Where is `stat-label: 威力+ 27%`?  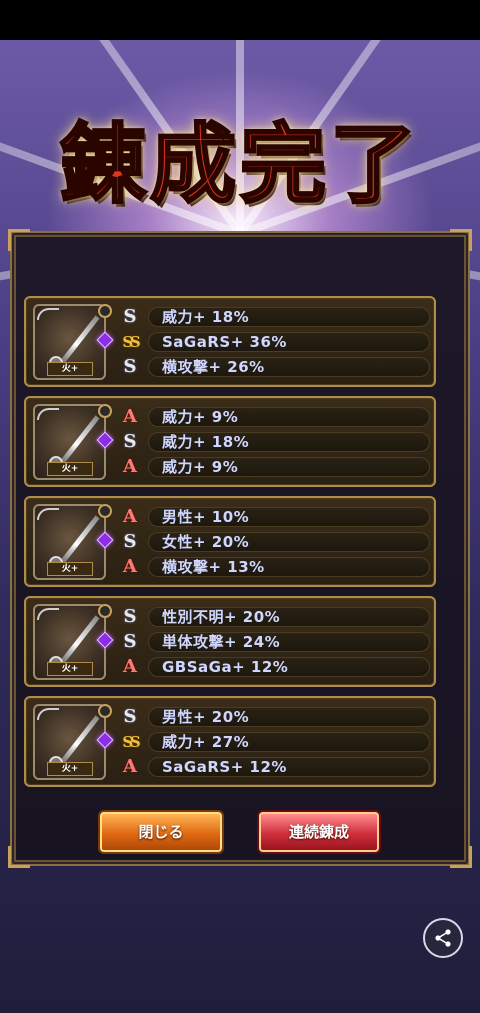 stat-label: 威力+ 27% is located at coordinates (206, 742).